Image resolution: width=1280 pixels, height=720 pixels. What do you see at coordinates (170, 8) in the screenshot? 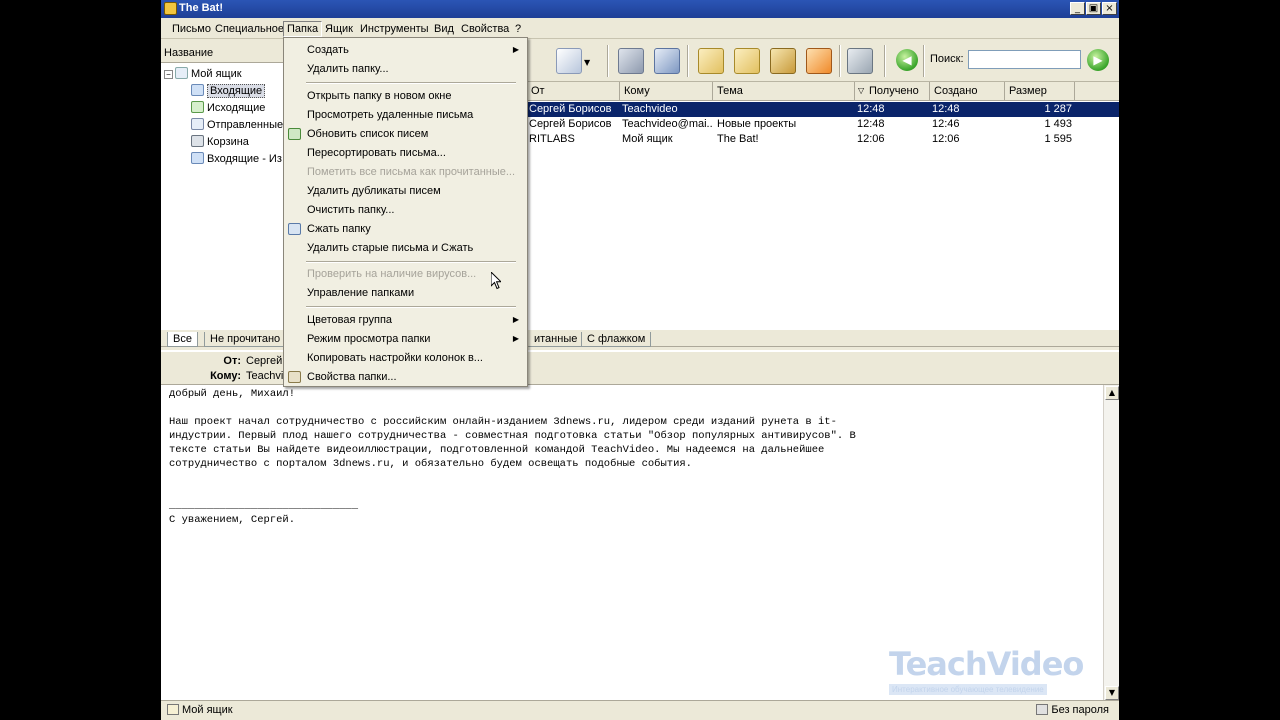
I see `the-bat-app-icon` at bounding box center [170, 8].